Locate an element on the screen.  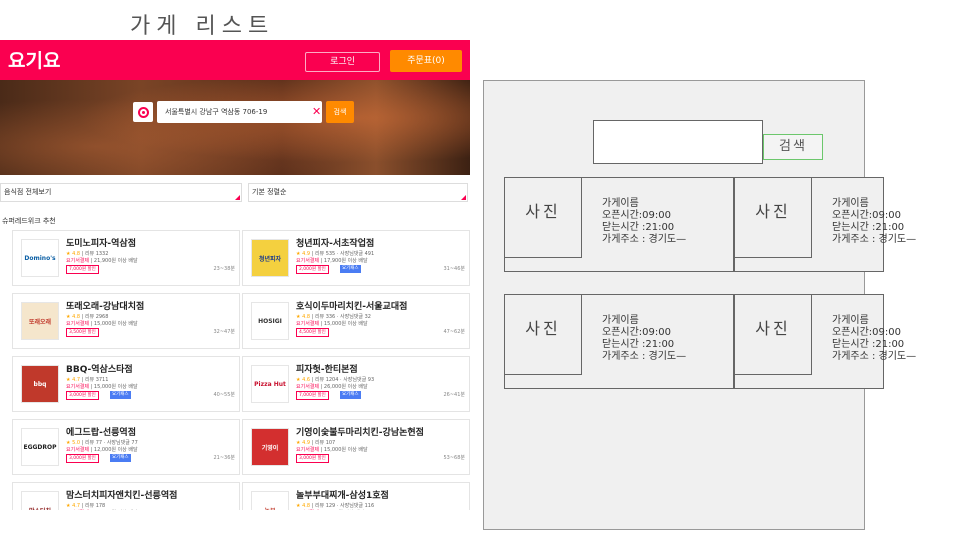
sort-filter-label: 기본 정렬순 is located at coordinates (269, 192).